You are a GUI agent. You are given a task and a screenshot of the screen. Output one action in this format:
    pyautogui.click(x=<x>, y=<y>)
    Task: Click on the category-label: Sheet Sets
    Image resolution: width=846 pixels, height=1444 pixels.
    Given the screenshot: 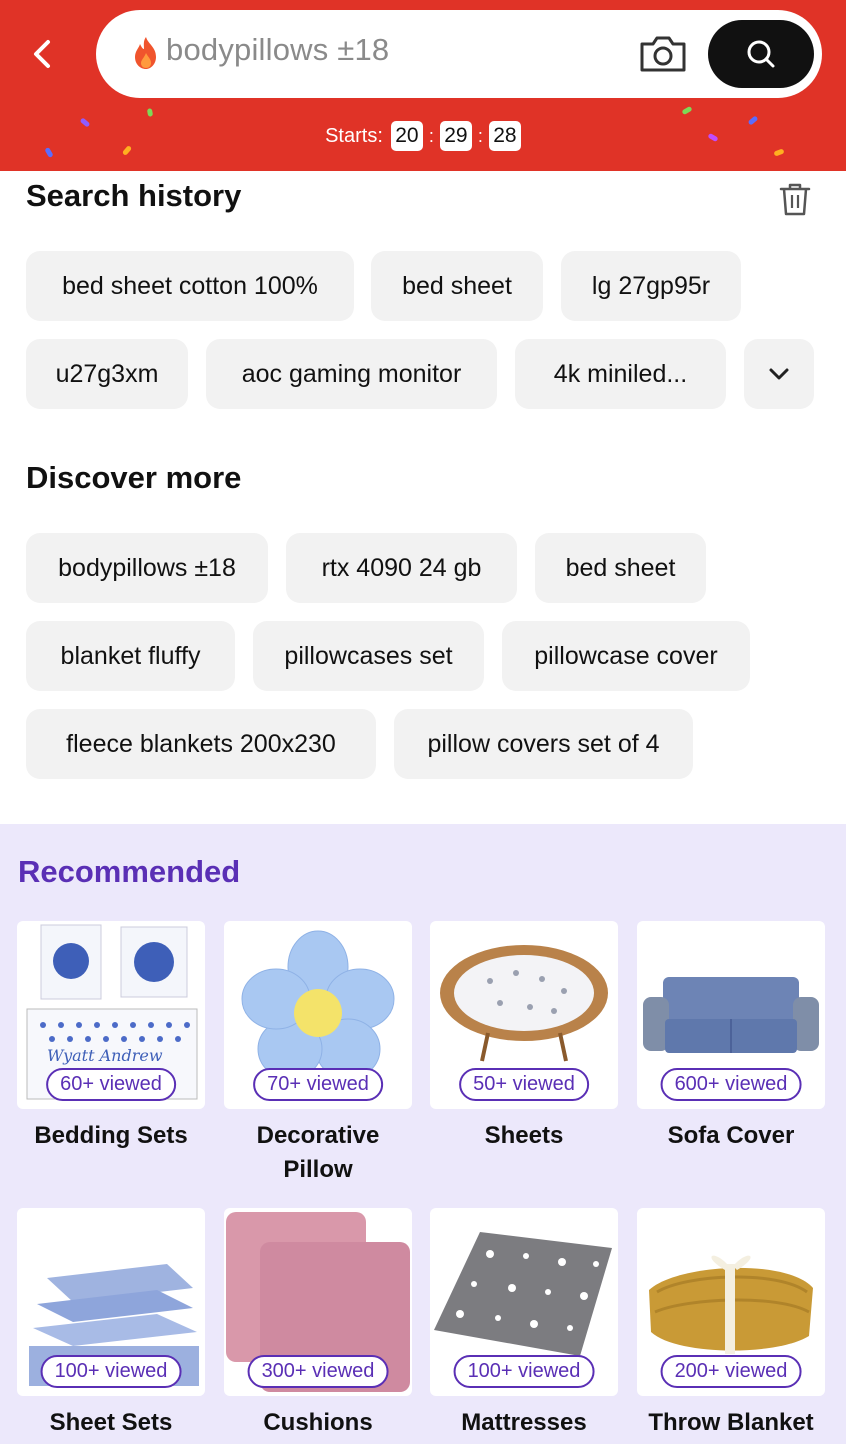 What is the action you would take?
    pyautogui.click(x=111, y=1422)
    